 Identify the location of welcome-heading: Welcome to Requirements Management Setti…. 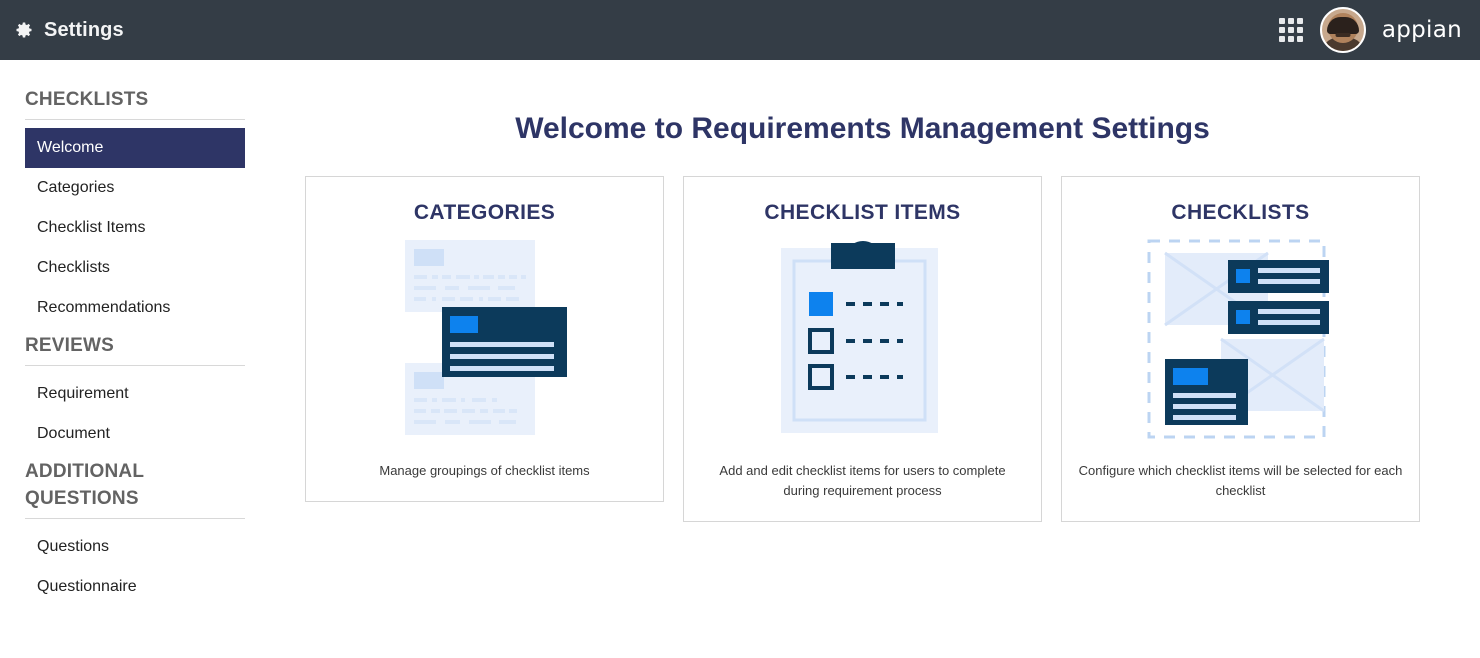
(862, 128).